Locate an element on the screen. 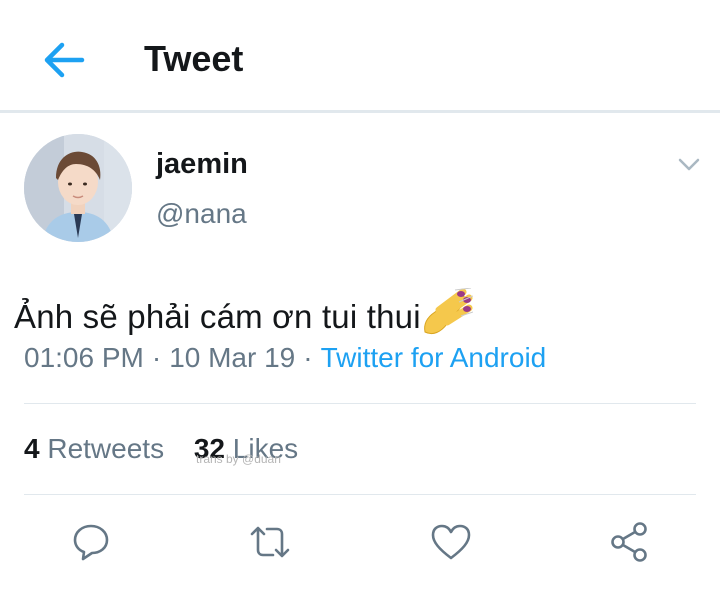 This screenshot has height=594, width=720. arrow-left-icon is located at coordinates (64, 60).